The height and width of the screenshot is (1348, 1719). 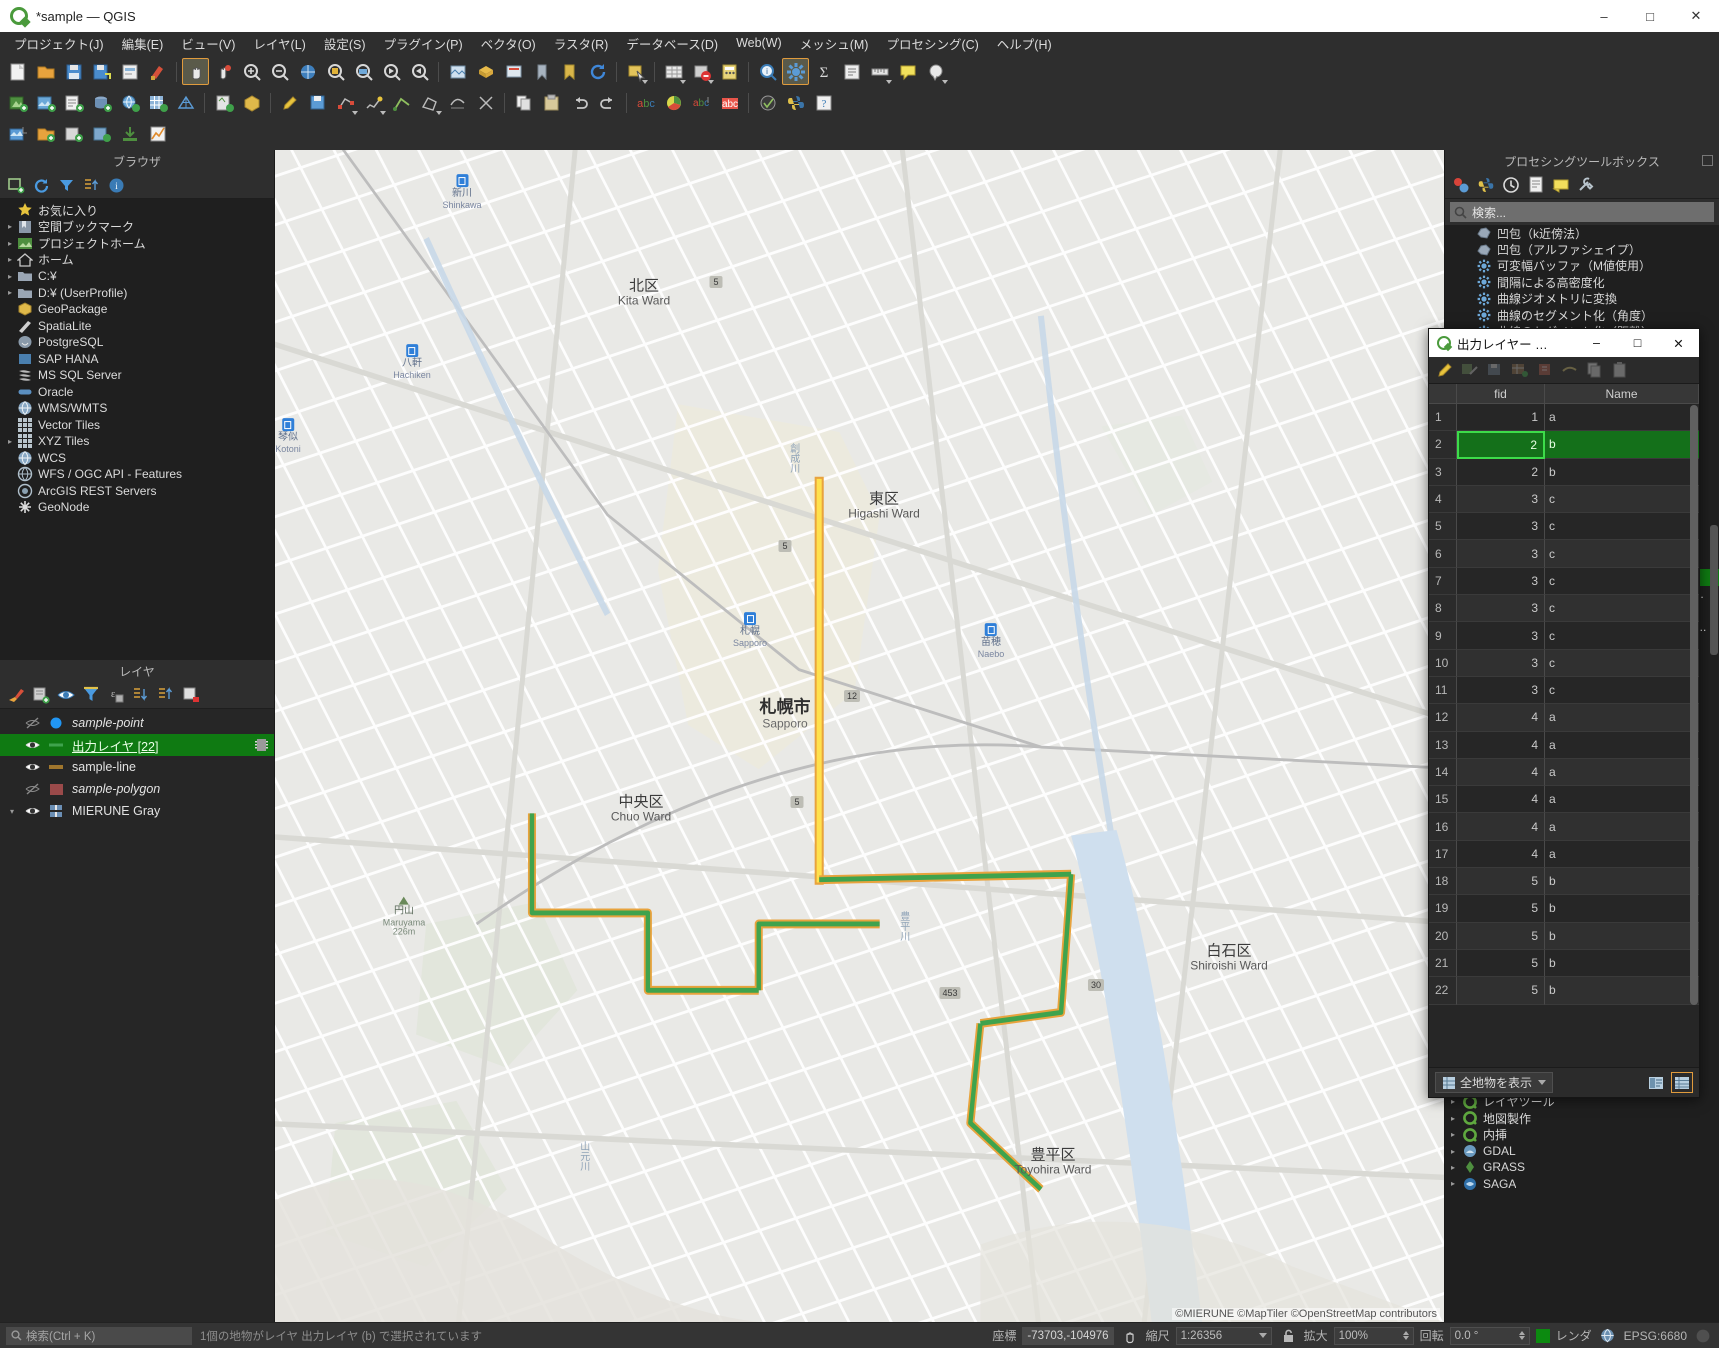 I want to click on zoom-next-button, so click(x=419, y=71).